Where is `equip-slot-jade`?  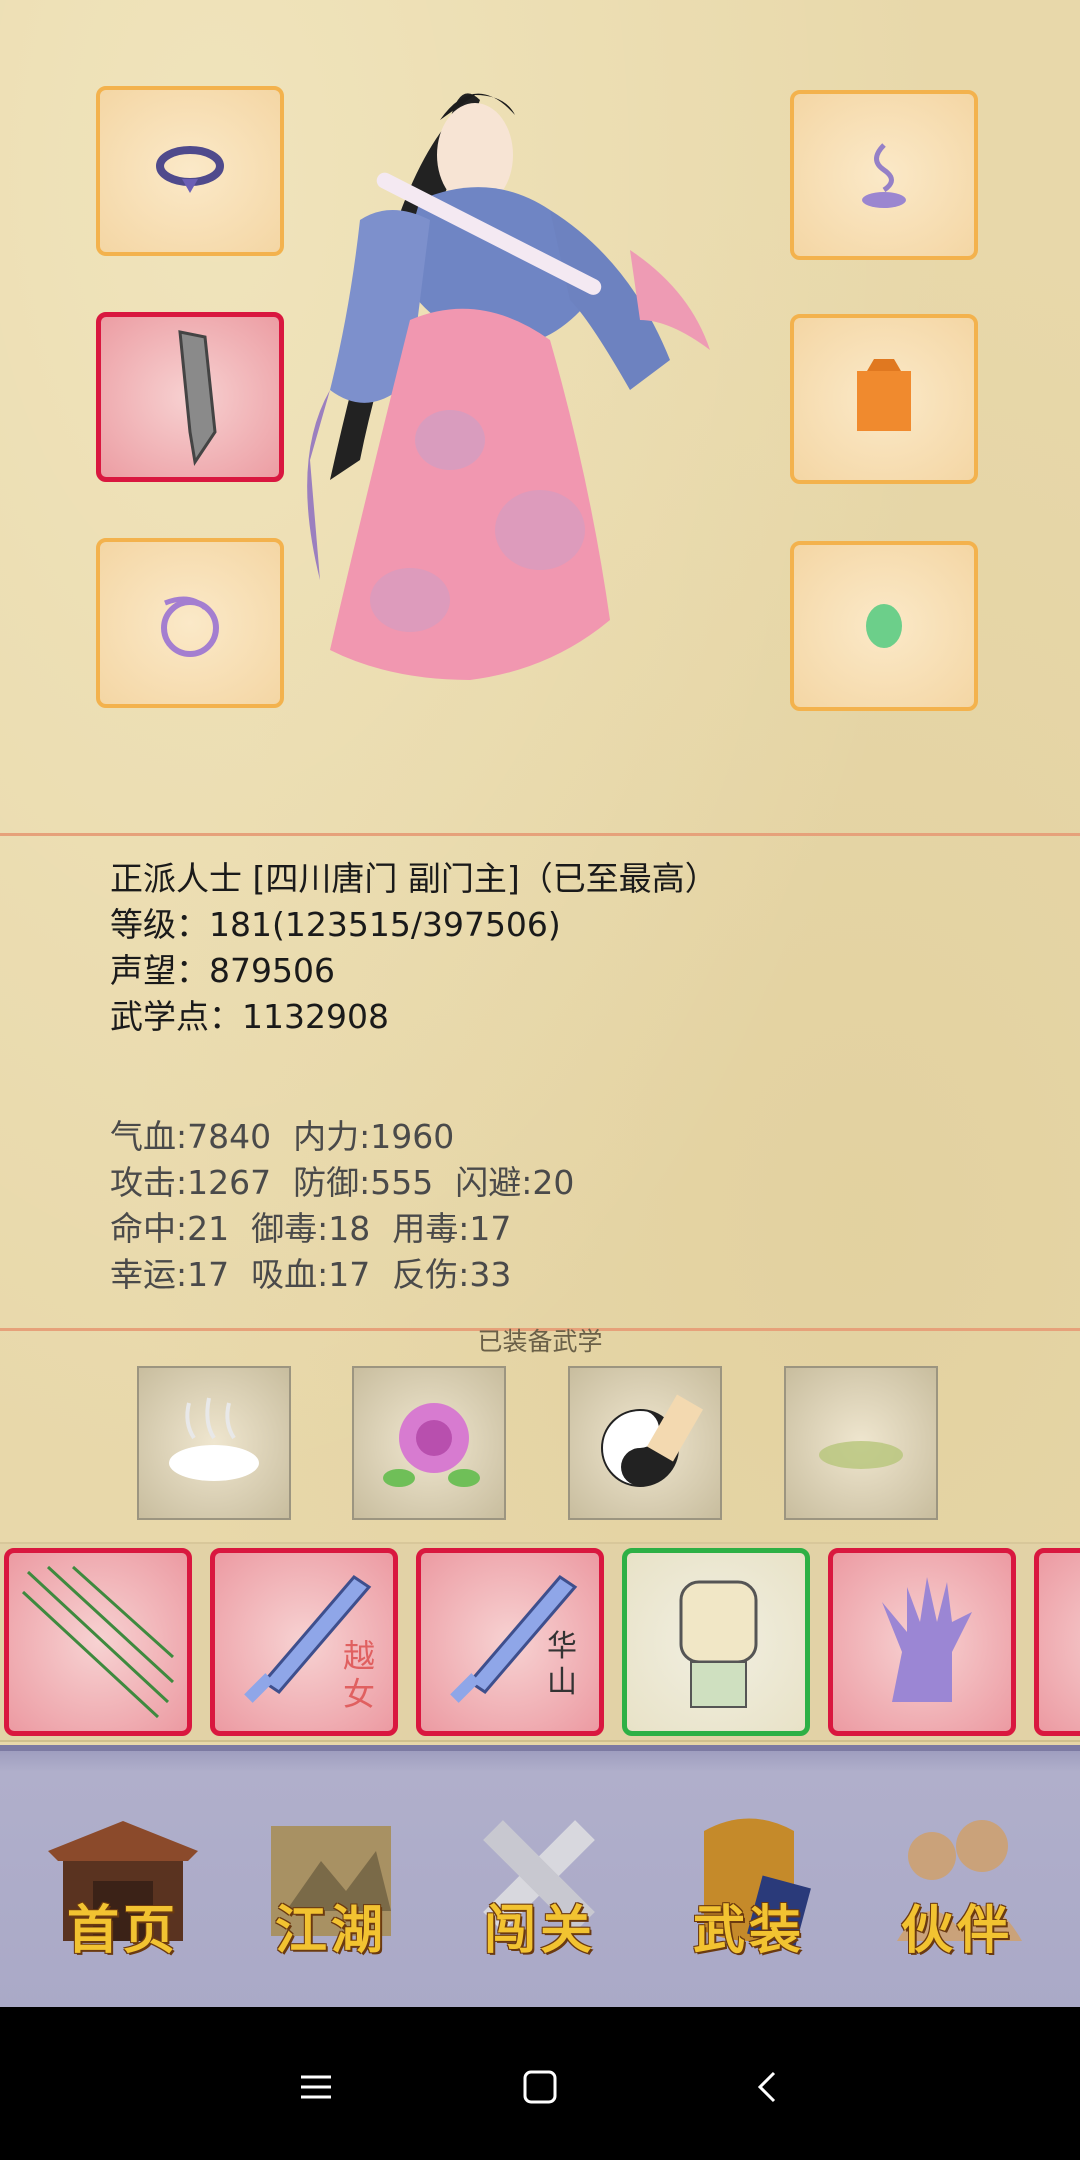
equip-slot-jade is located at coordinates (884, 626).